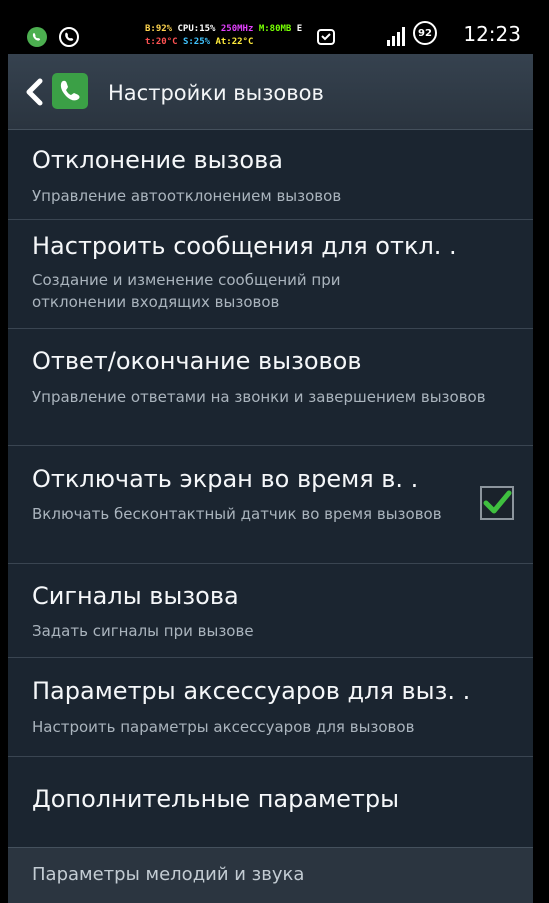  What do you see at coordinates (196, 42) in the screenshot?
I see `storage-stat: S:25%` at bounding box center [196, 42].